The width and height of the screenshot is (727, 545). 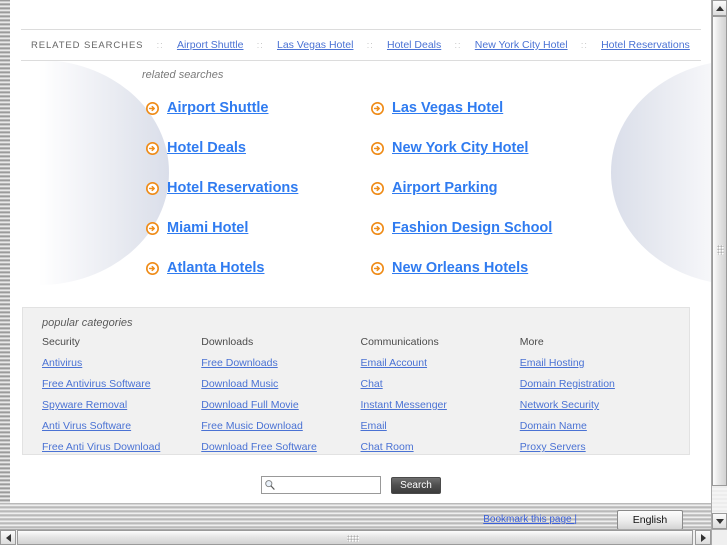 What do you see at coordinates (645, 45) in the screenshot?
I see `topbar-link-hotel-reservations: Hotel Reservations` at bounding box center [645, 45].